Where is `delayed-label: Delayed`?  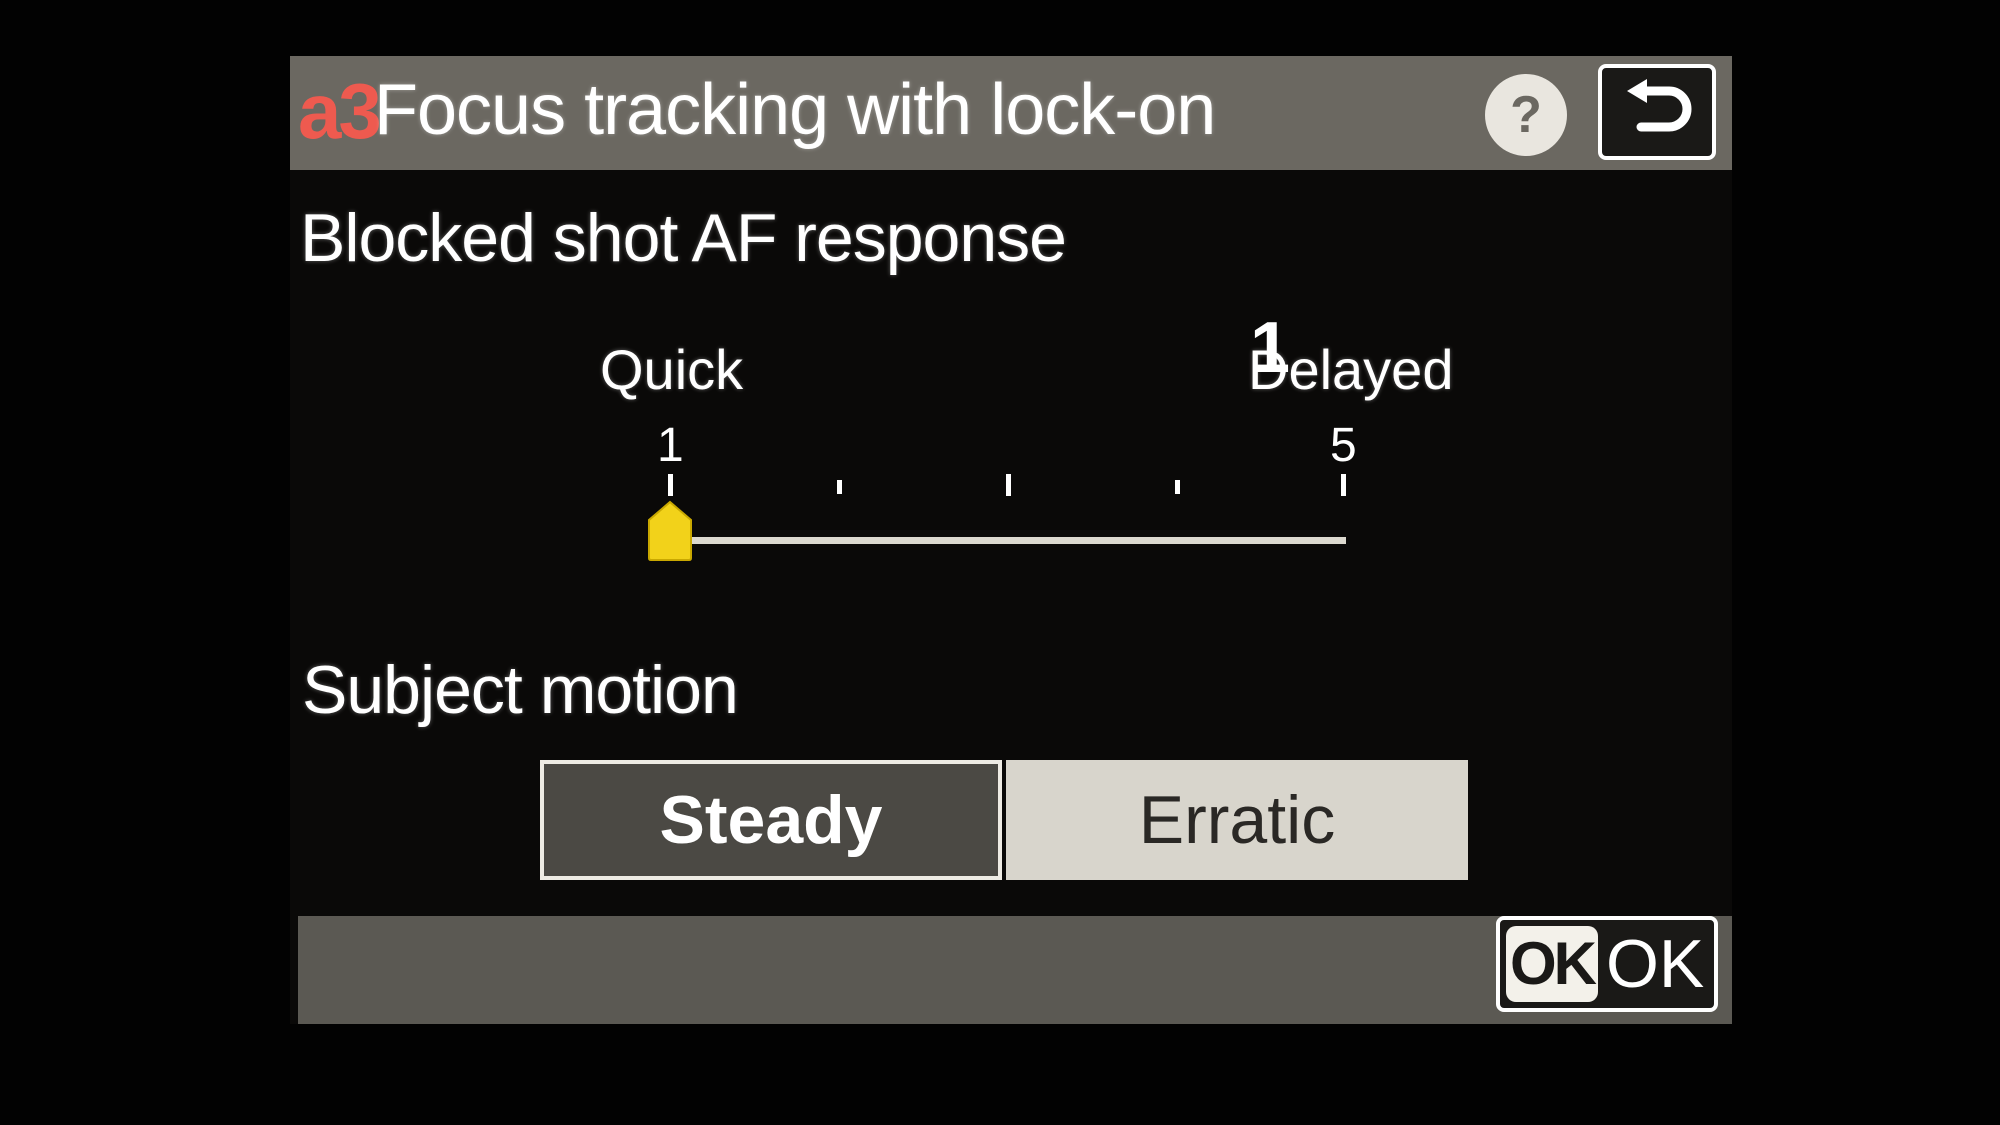 delayed-label: Delayed is located at coordinates (1351, 369).